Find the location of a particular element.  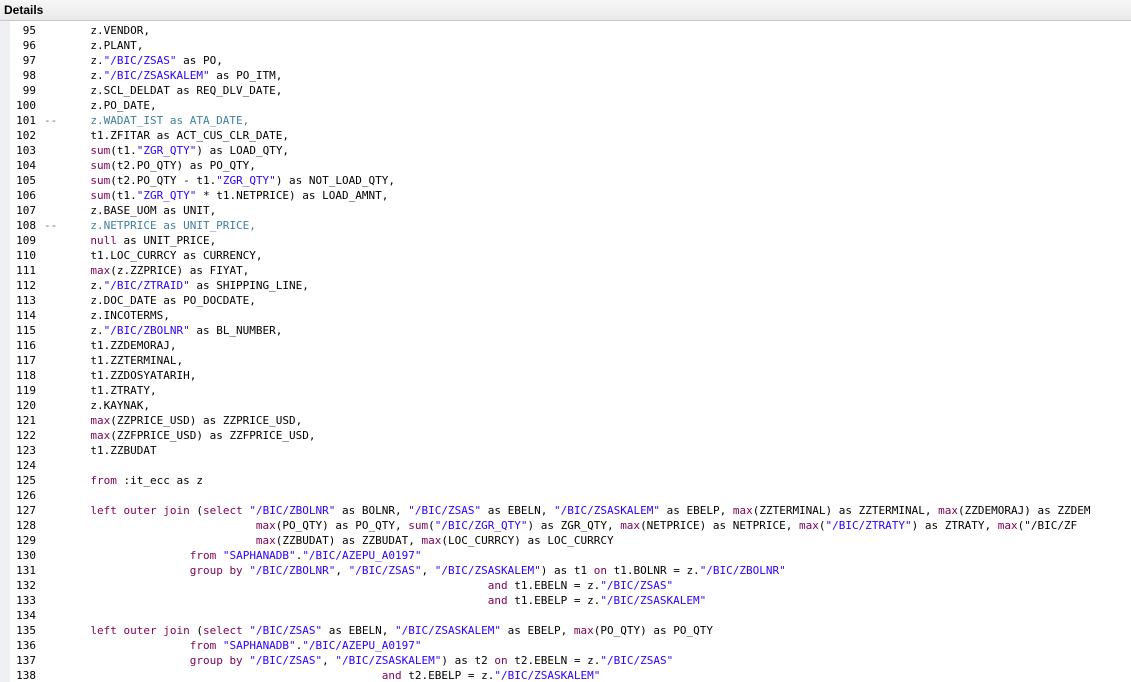

line-number: 103 is located at coordinates (26, 150).